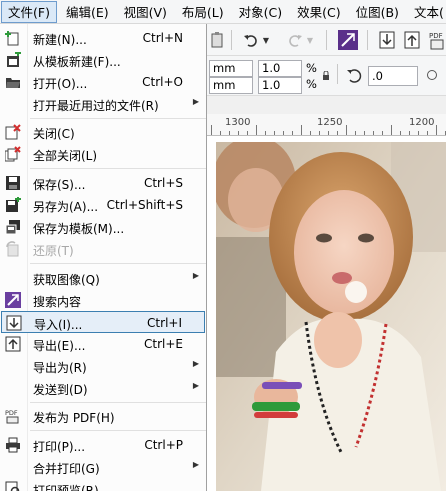 The image size is (446, 491). Describe the element at coordinates (280, 68) in the screenshot. I see `scale-x-input: 1.0` at that location.